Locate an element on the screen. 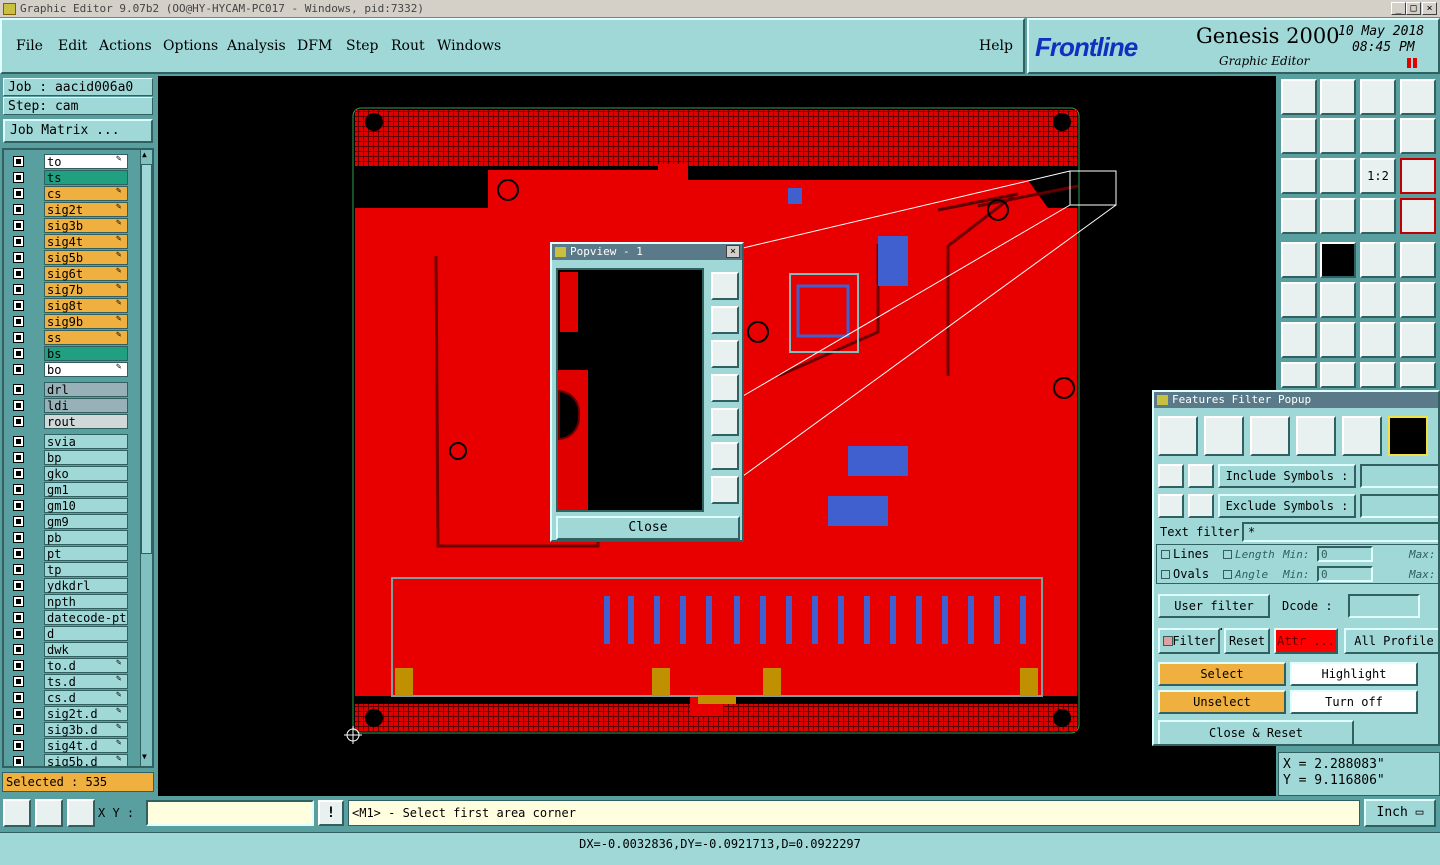 This screenshot has width=1440, height=865. layer-row-npth: npth is located at coordinates (70, 601).